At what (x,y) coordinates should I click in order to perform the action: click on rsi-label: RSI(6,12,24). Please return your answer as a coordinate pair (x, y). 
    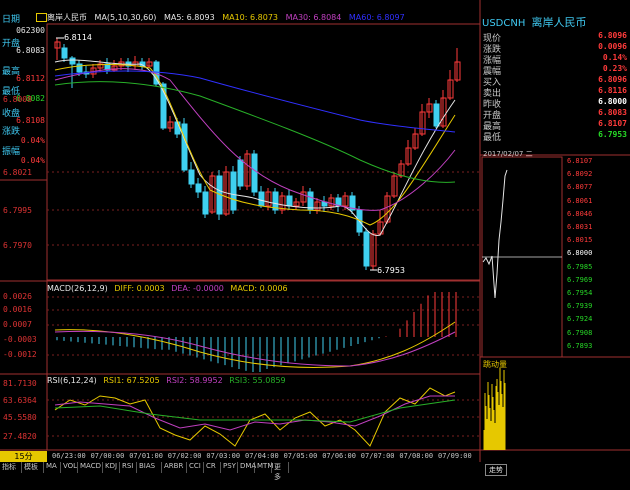
    Looking at the image, I should click on (72, 380).